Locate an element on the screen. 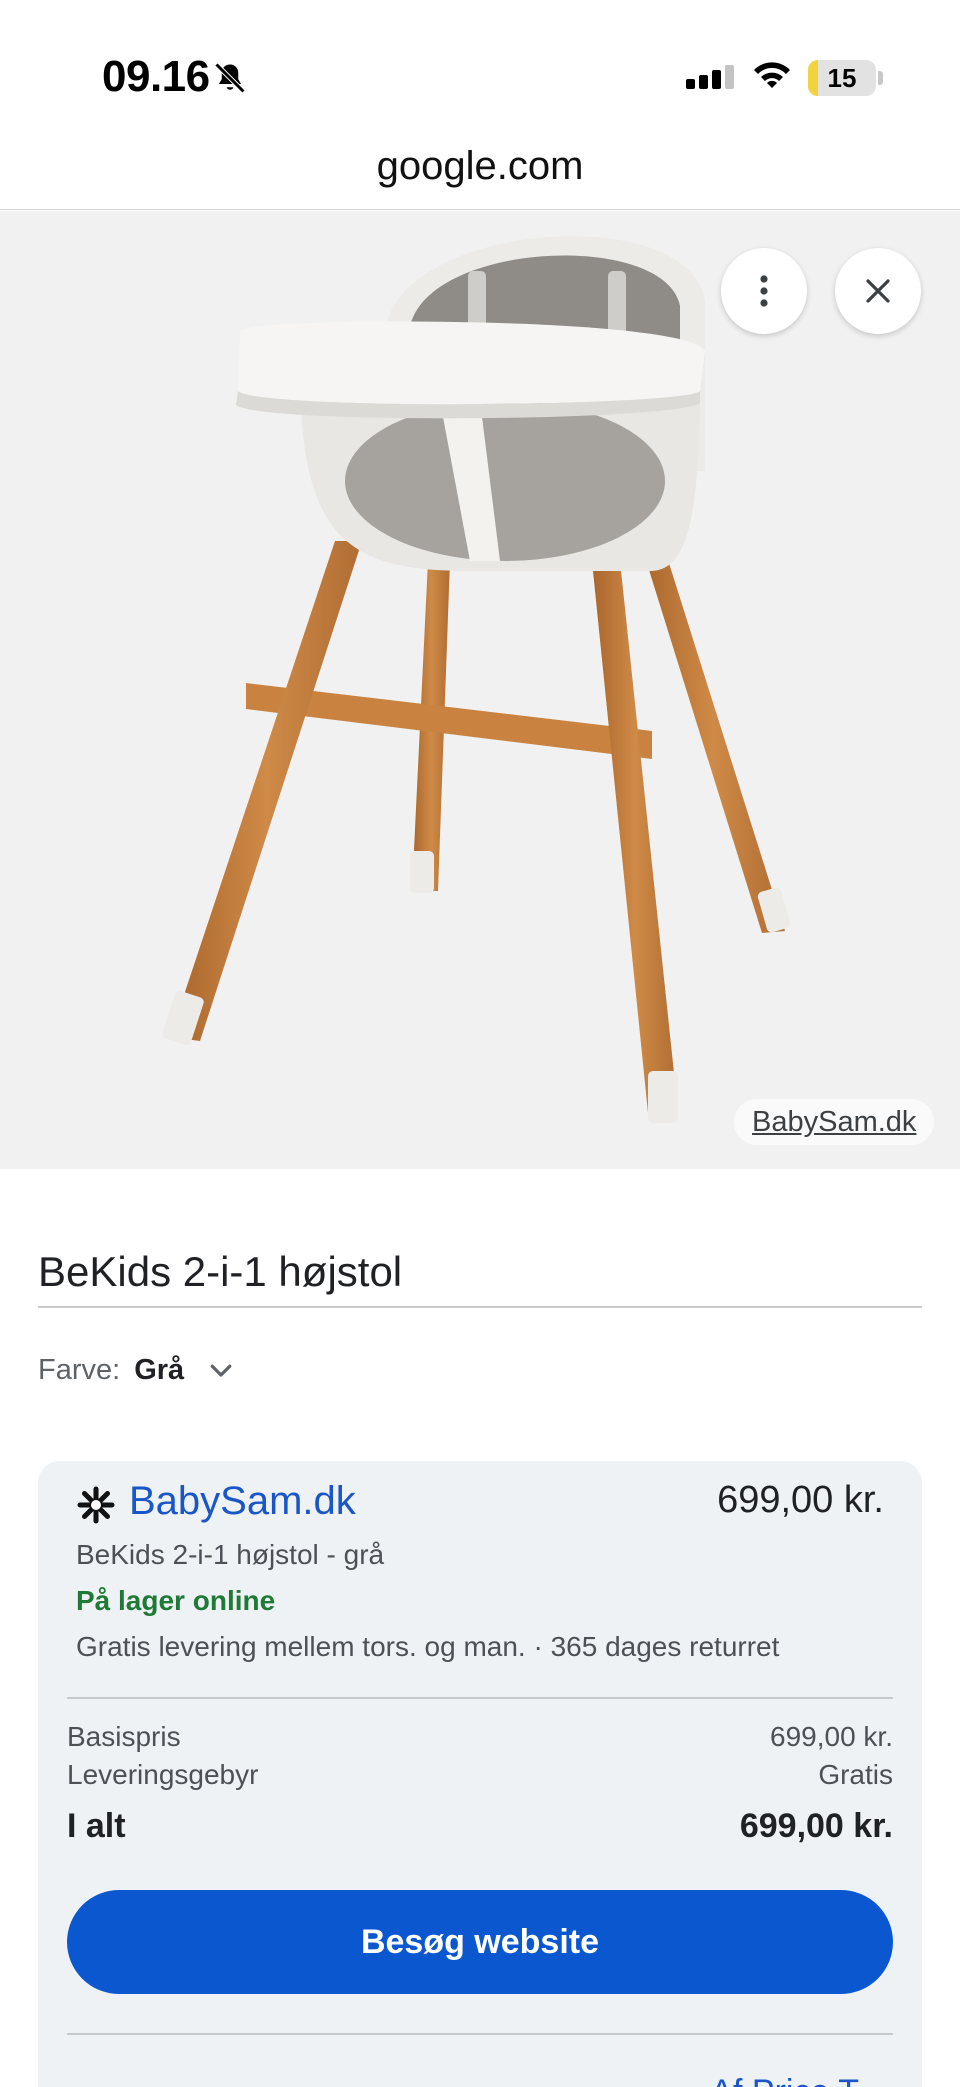 This screenshot has width=960, height=2087. color-selector: Farve: Grå is located at coordinates (137, 1370).